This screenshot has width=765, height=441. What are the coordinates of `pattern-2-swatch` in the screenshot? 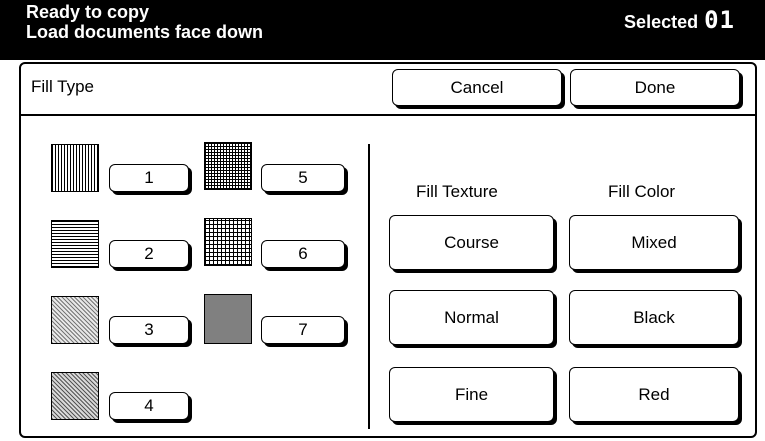 It's located at (75, 244).